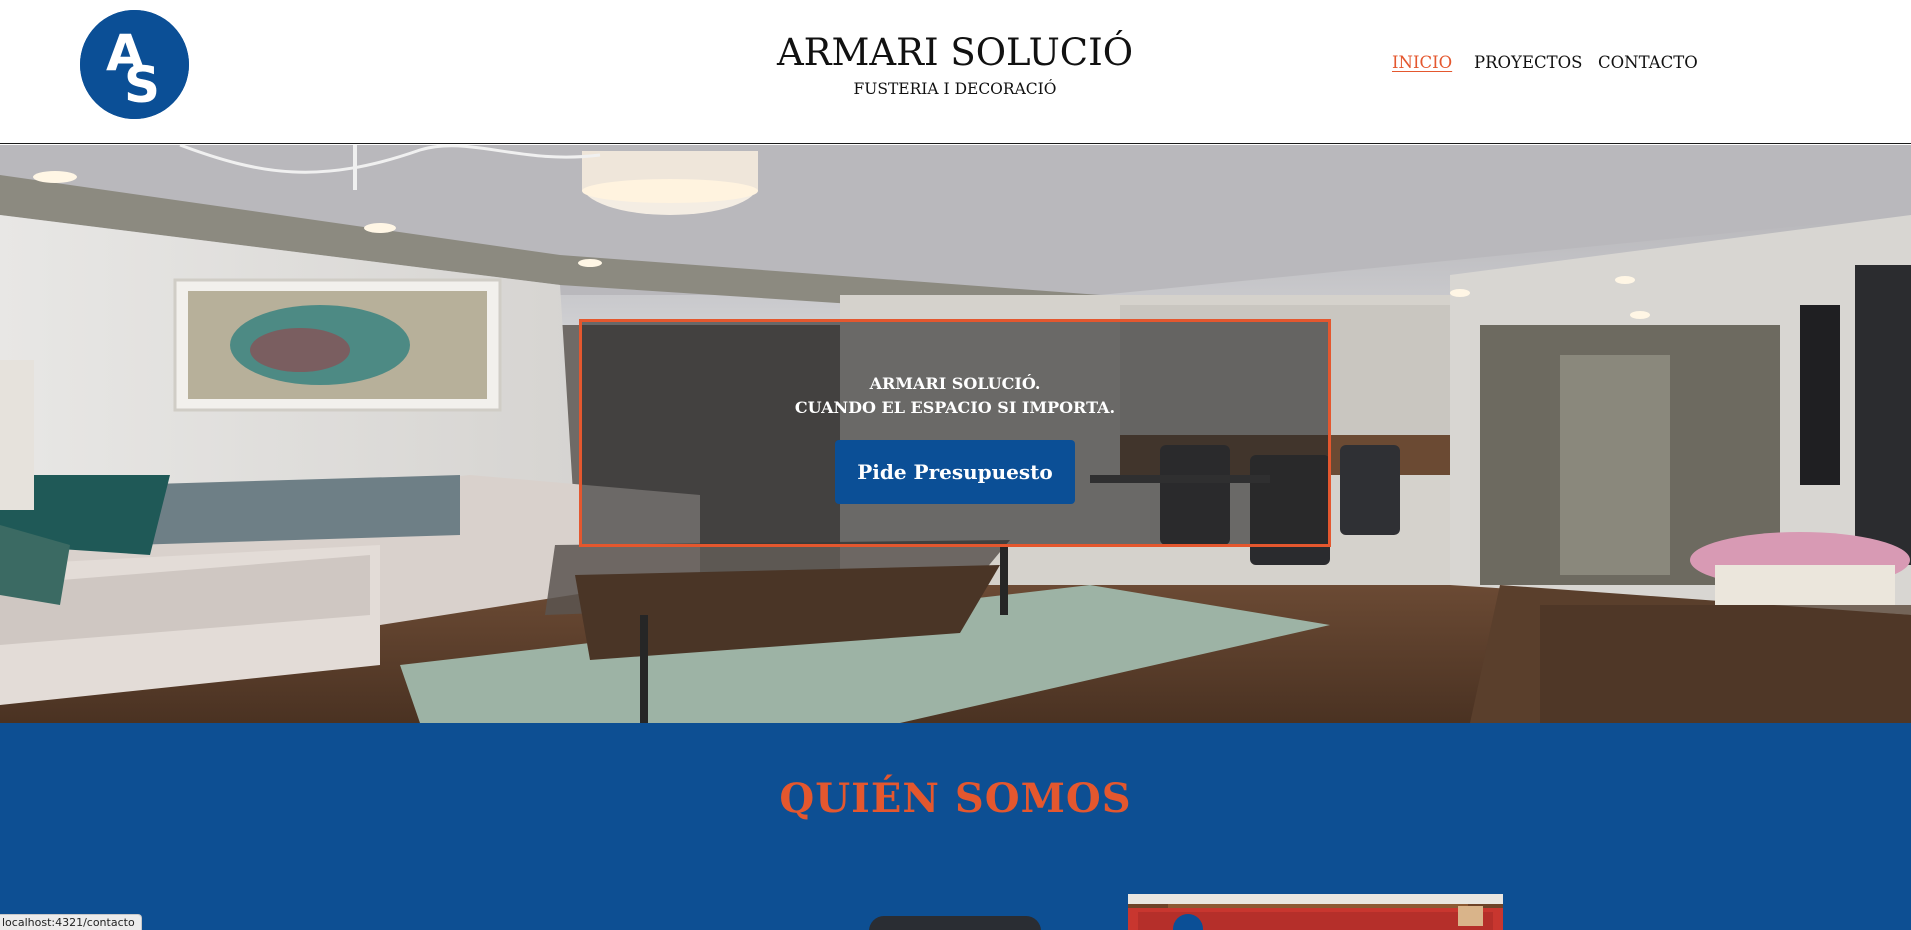 The width and height of the screenshot is (1911, 930). Describe the element at coordinates (955, 89) in the screenshot. I see `site-subtitle: FUSTERIA I DECORACIÓ` at that location.